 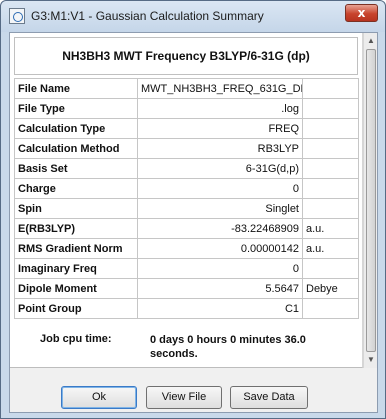 What do you see at coordinates (184, 397) in the screenshot?
I see `view-file-button: View File` at bounding box center [184, 397].